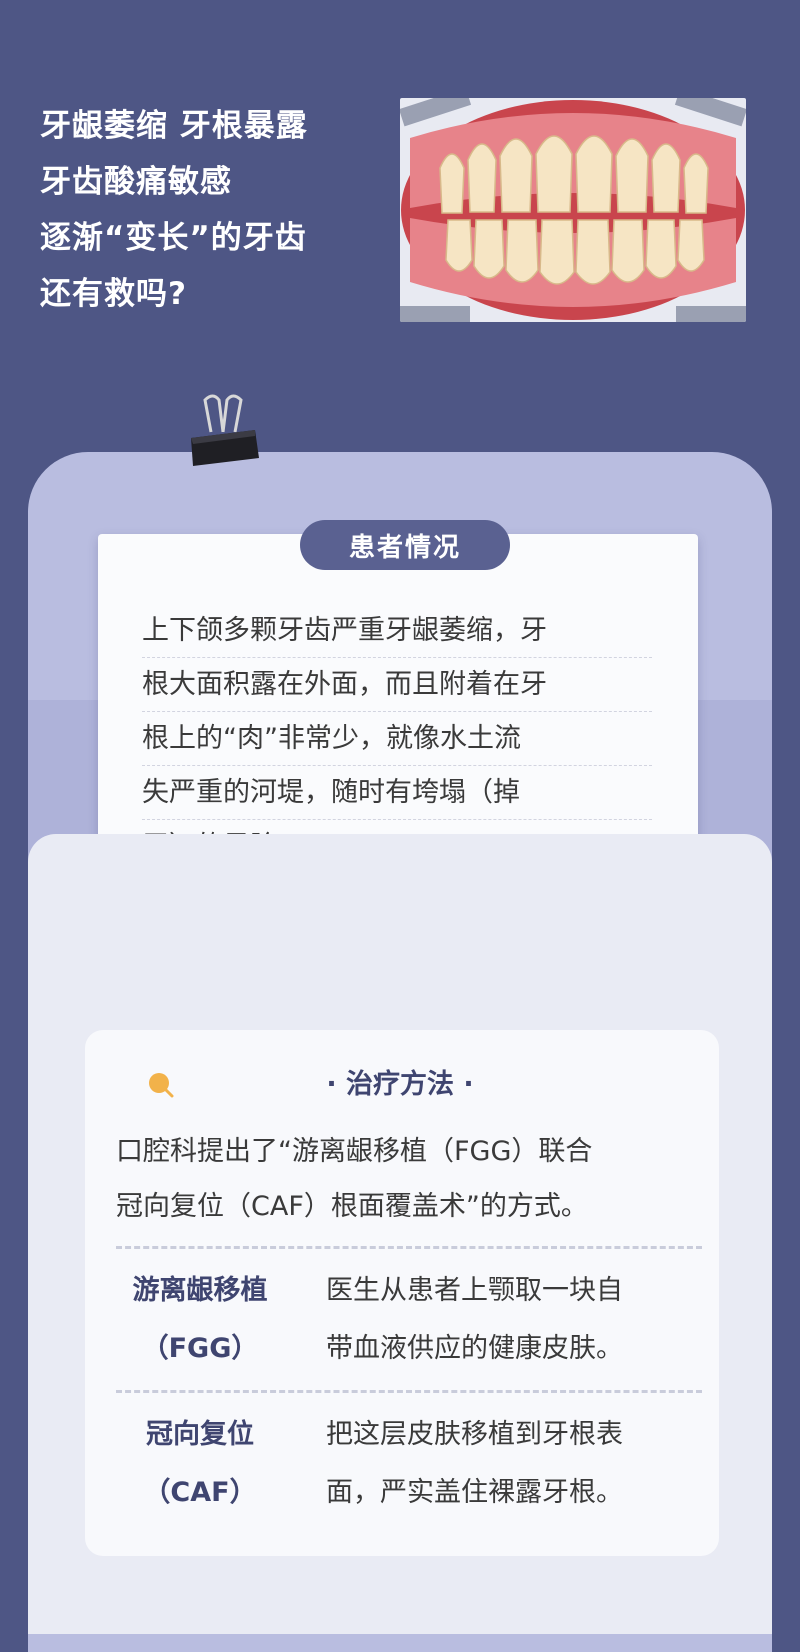  What do you see at coordinates (174, 126) in the screenshot?
I see `headline-line: 牙龈萎缩 牙根暴露` at bounding box center [174, 126].